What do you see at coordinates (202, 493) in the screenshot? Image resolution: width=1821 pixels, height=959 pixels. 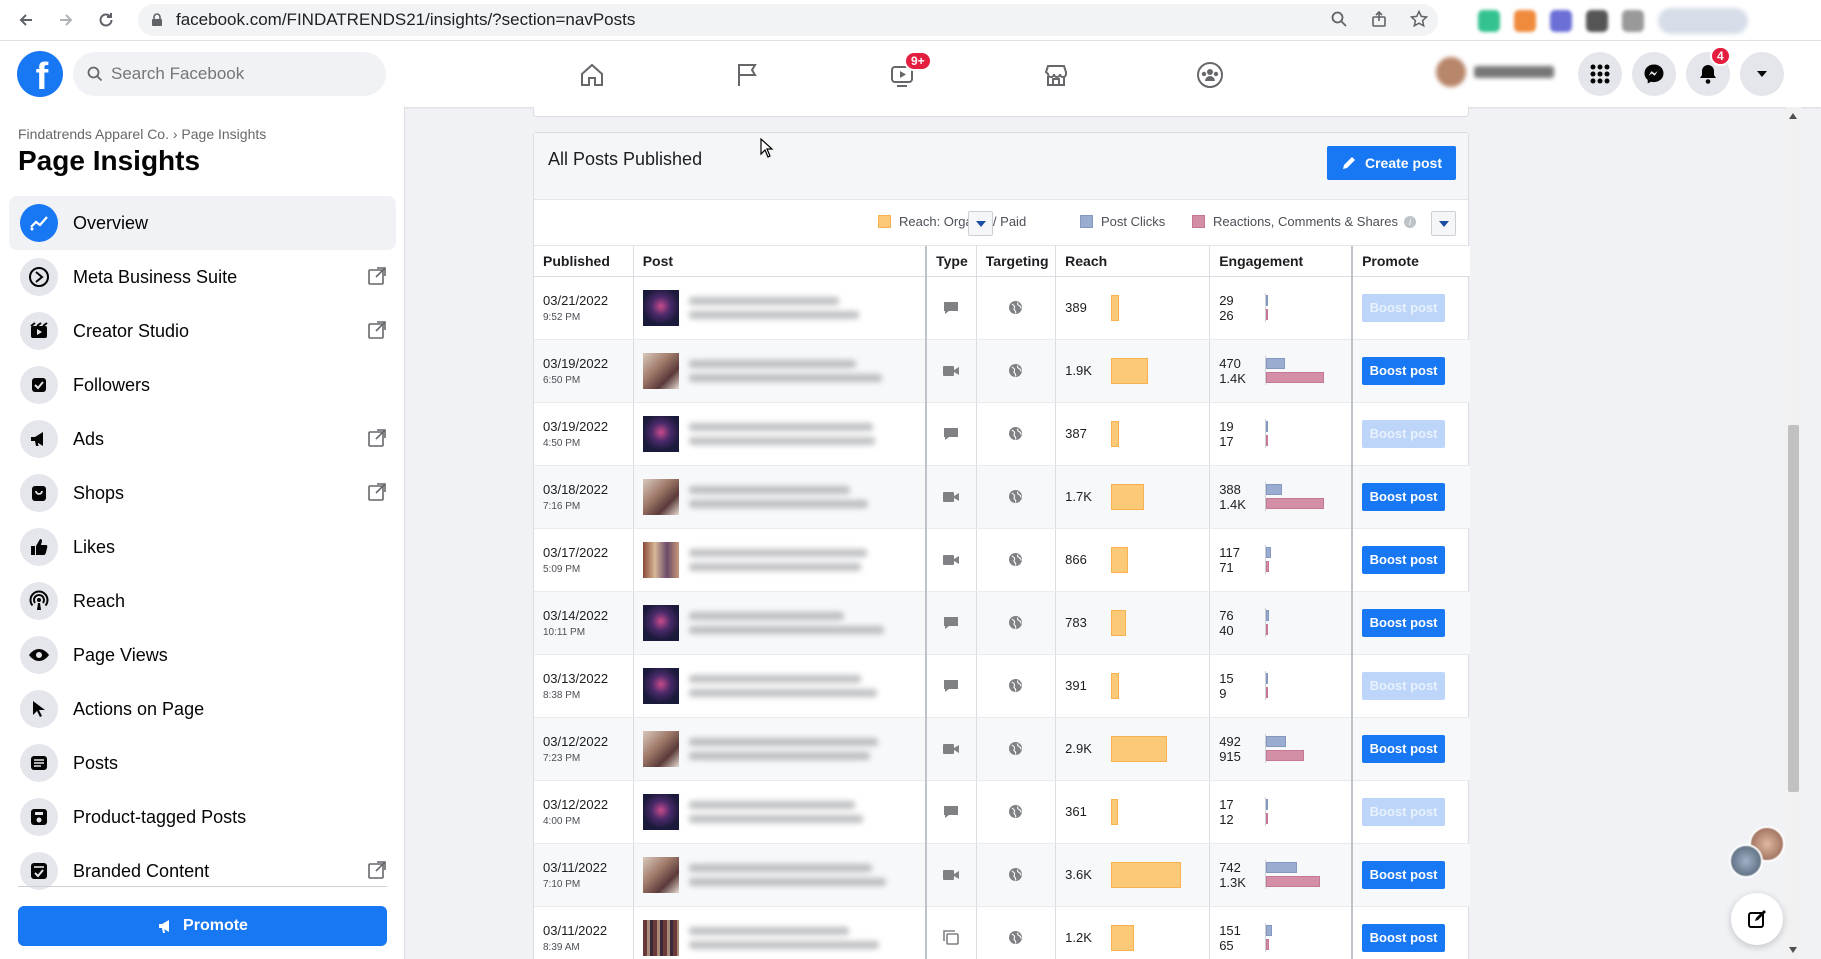 I see `sidebar-item-shops: Shops` at bounding box center [202, 493].